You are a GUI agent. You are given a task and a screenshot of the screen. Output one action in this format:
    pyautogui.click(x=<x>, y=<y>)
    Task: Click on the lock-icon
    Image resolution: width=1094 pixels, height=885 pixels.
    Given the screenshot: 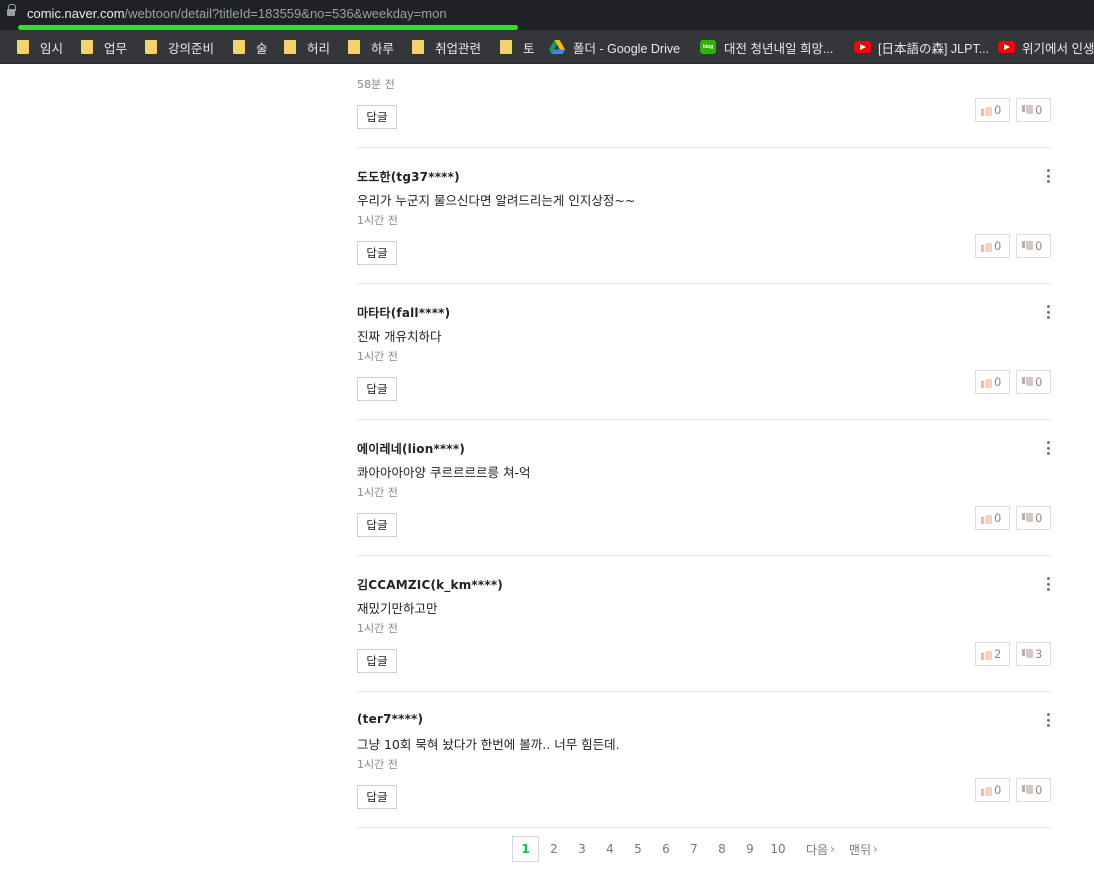 What is the action you would take?
    pyautogui.click(x=11, y=10)
    